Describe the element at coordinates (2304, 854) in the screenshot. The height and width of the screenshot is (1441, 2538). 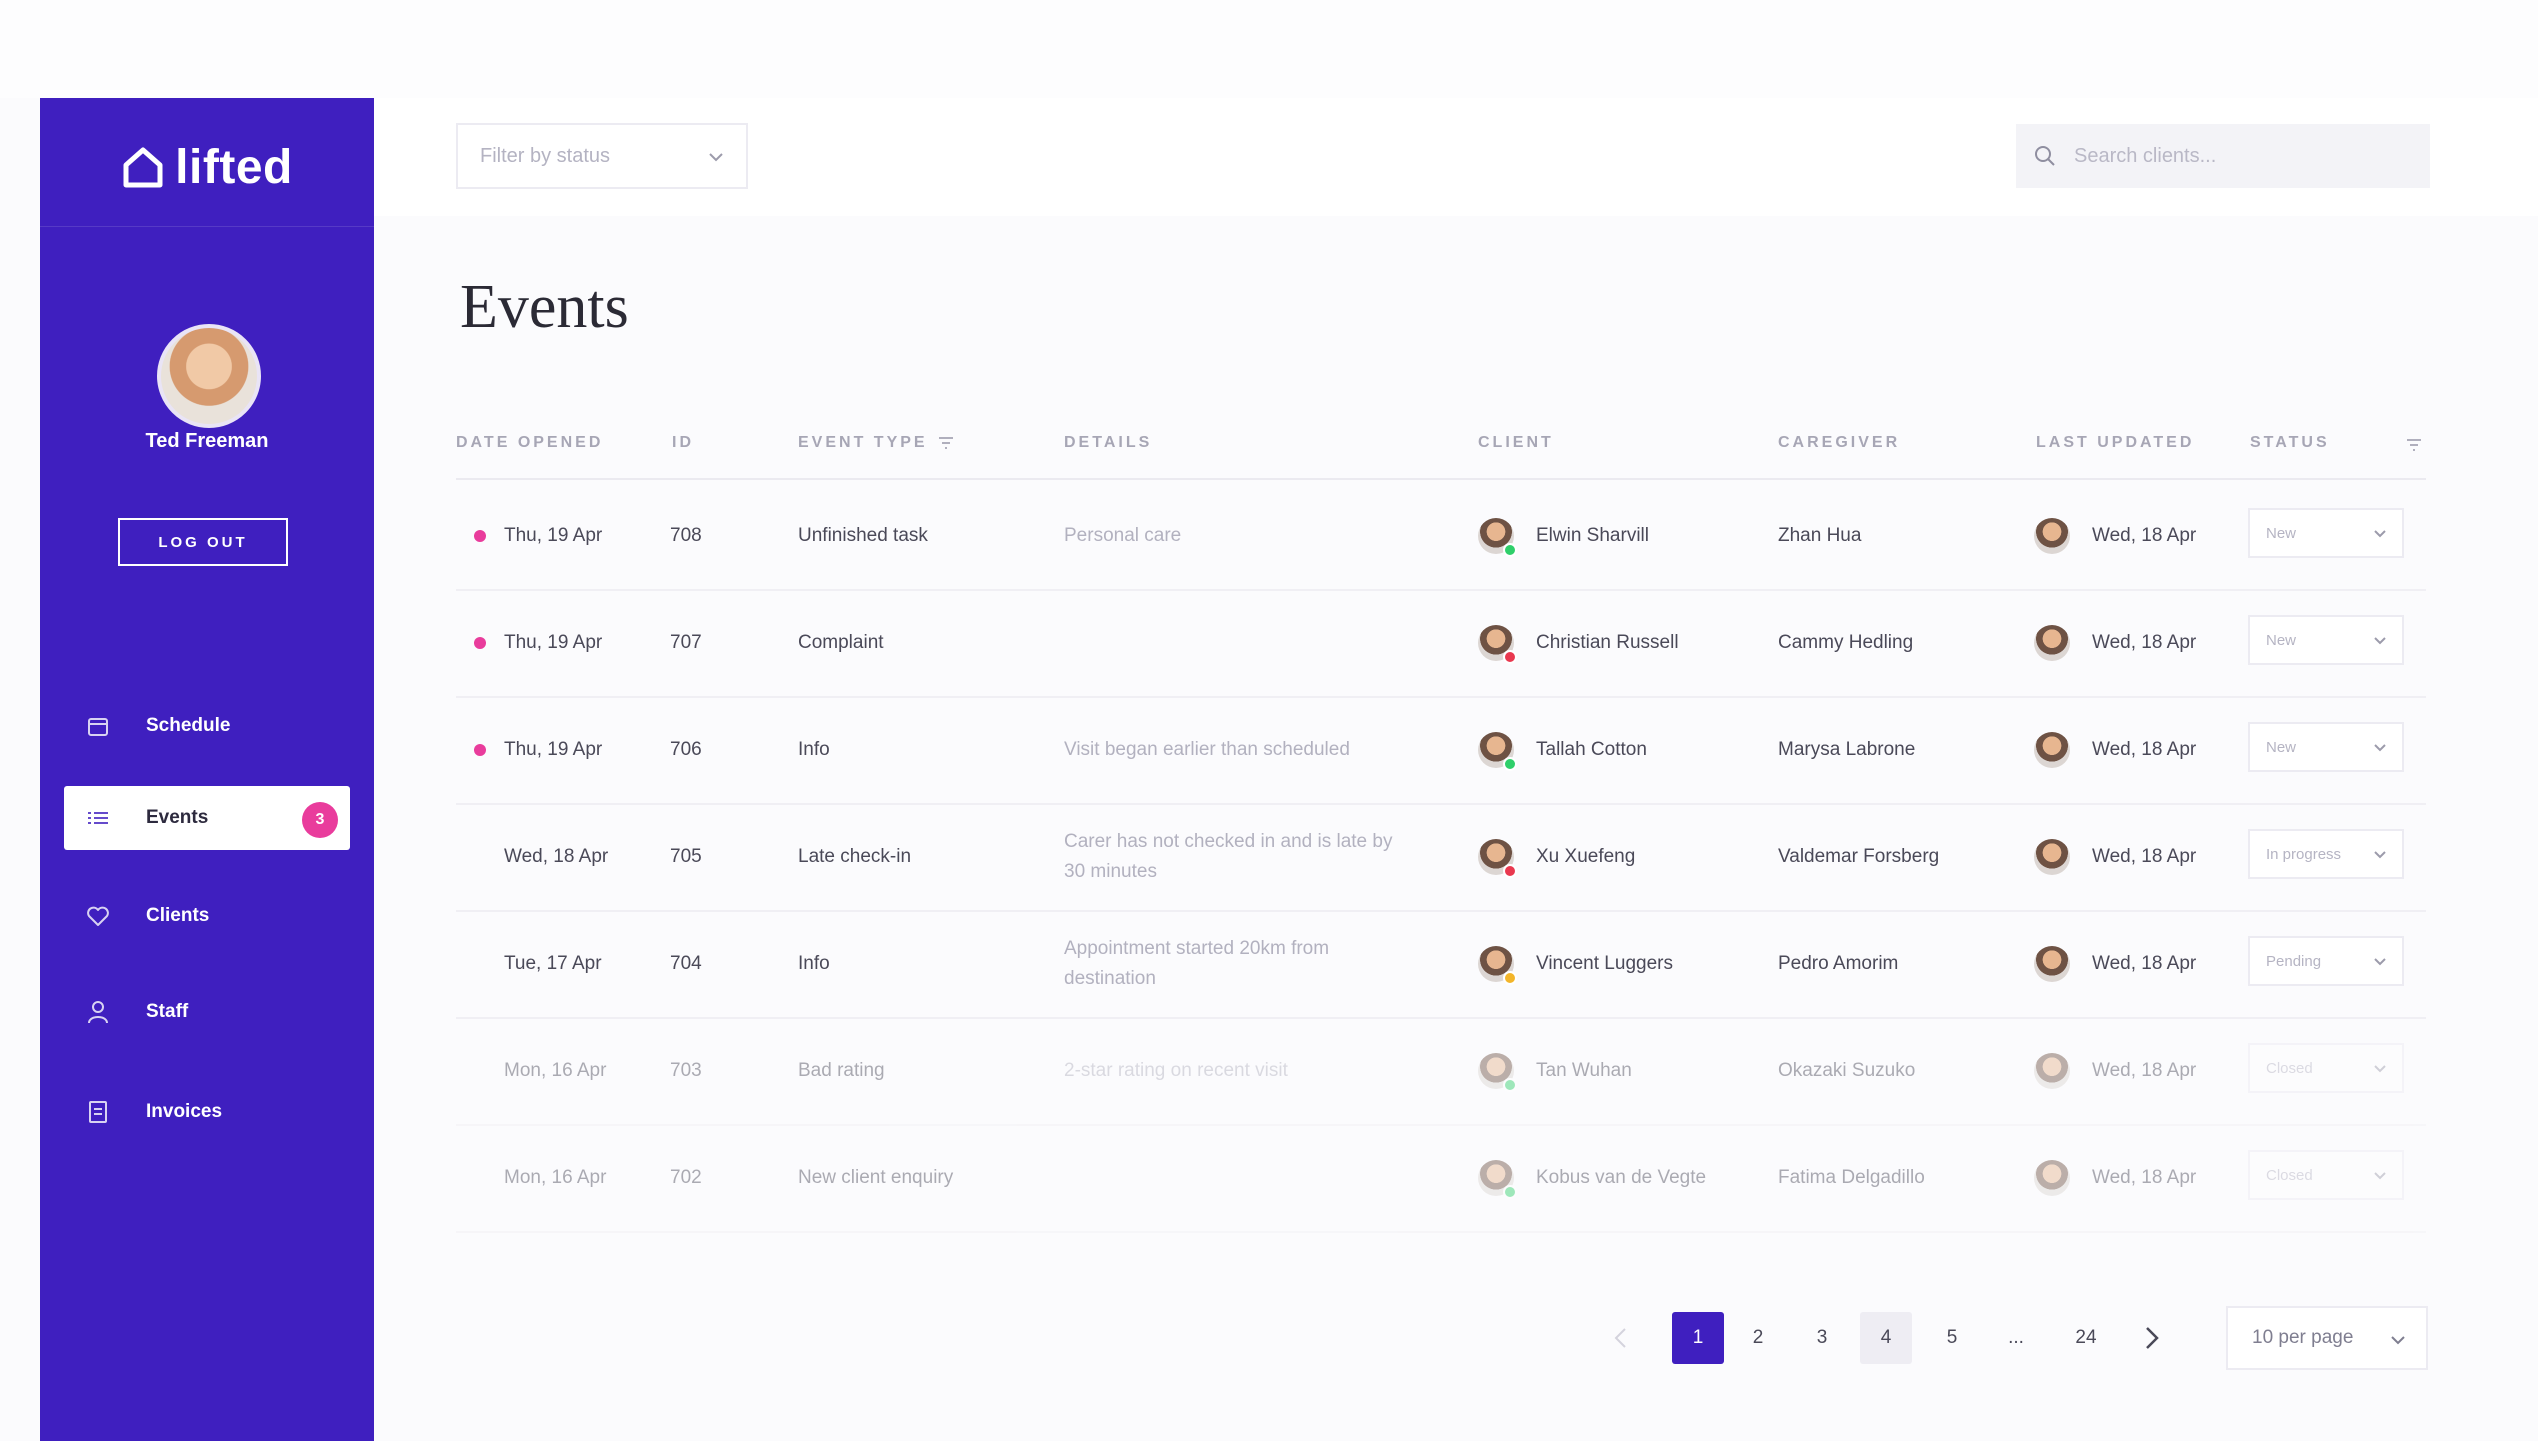
I see `status-value: In progress` at that location.